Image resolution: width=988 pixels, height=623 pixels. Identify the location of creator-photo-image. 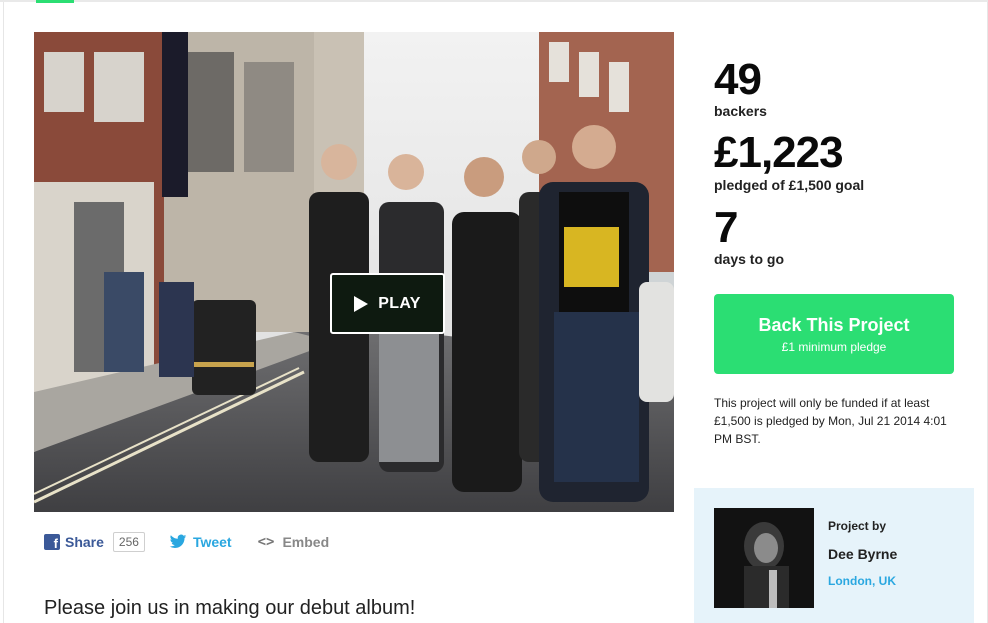
(764, 558).